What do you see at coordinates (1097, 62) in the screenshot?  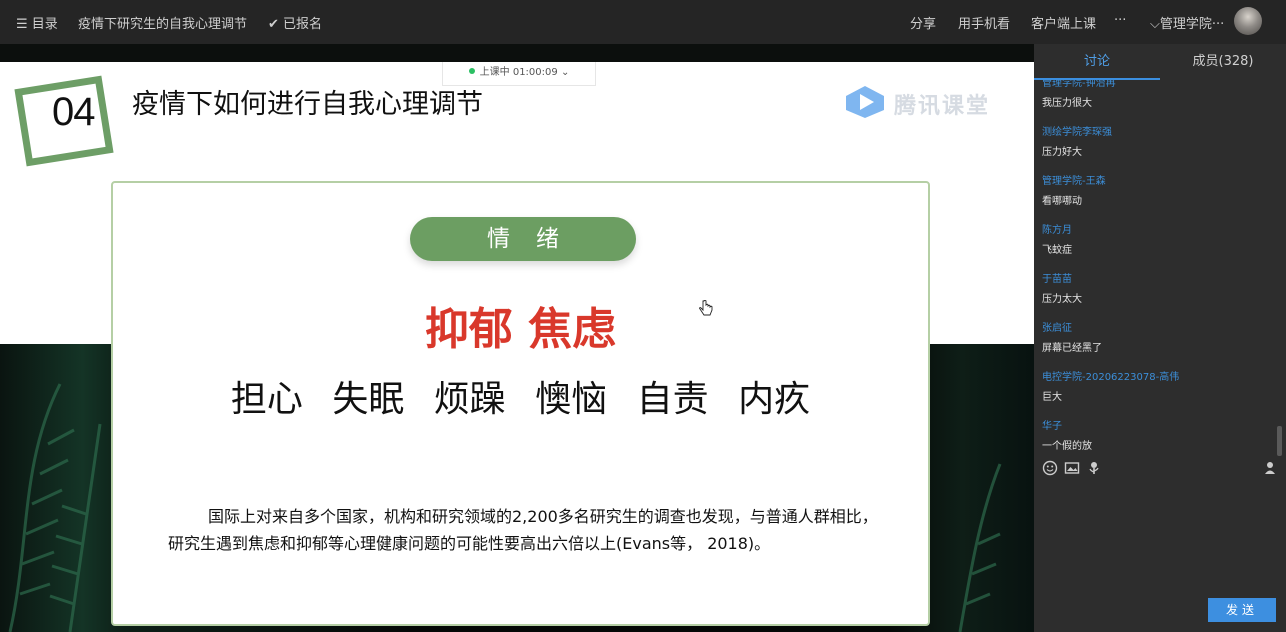 I see `tab-discuss: 讨论` at bounding box center [1097, 62].